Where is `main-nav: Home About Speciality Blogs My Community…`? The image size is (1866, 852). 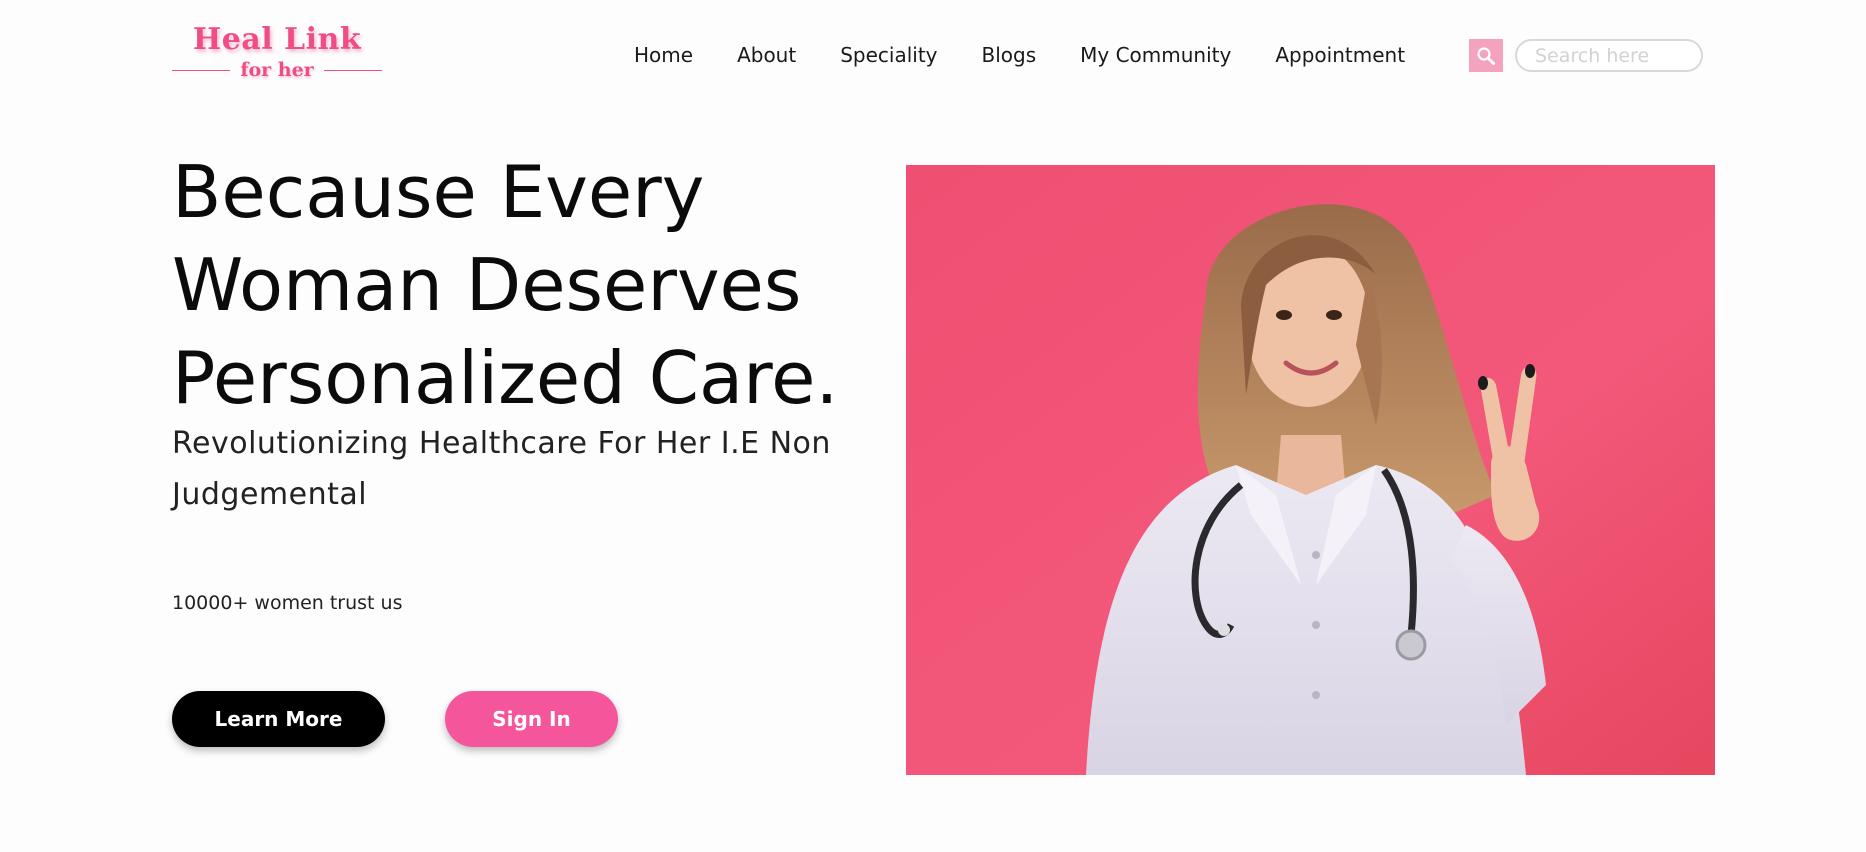 main-nav: Home About Speciality Blogs My Community… is located at coordinates (1019, 55).